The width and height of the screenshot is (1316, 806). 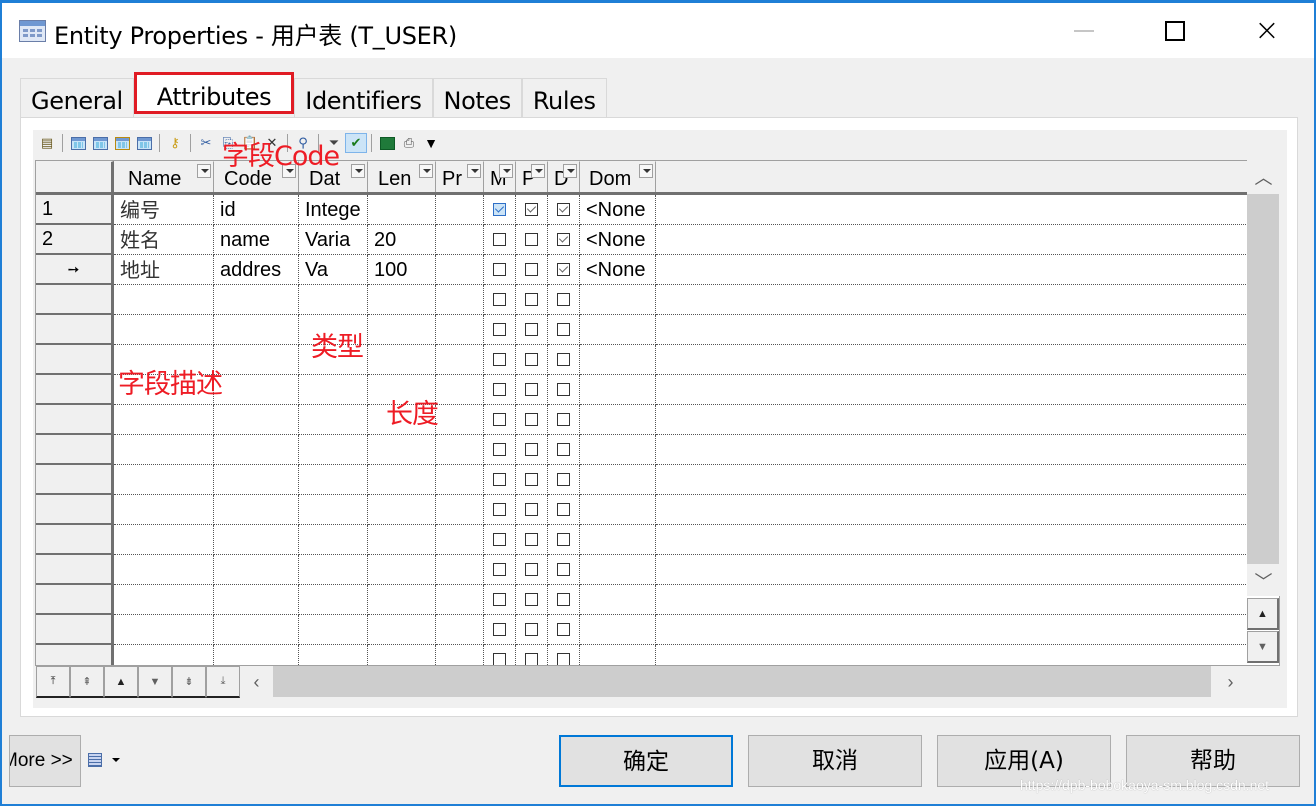 I want to click on tab-attributes: Attributes, so click(x=214, y=93).